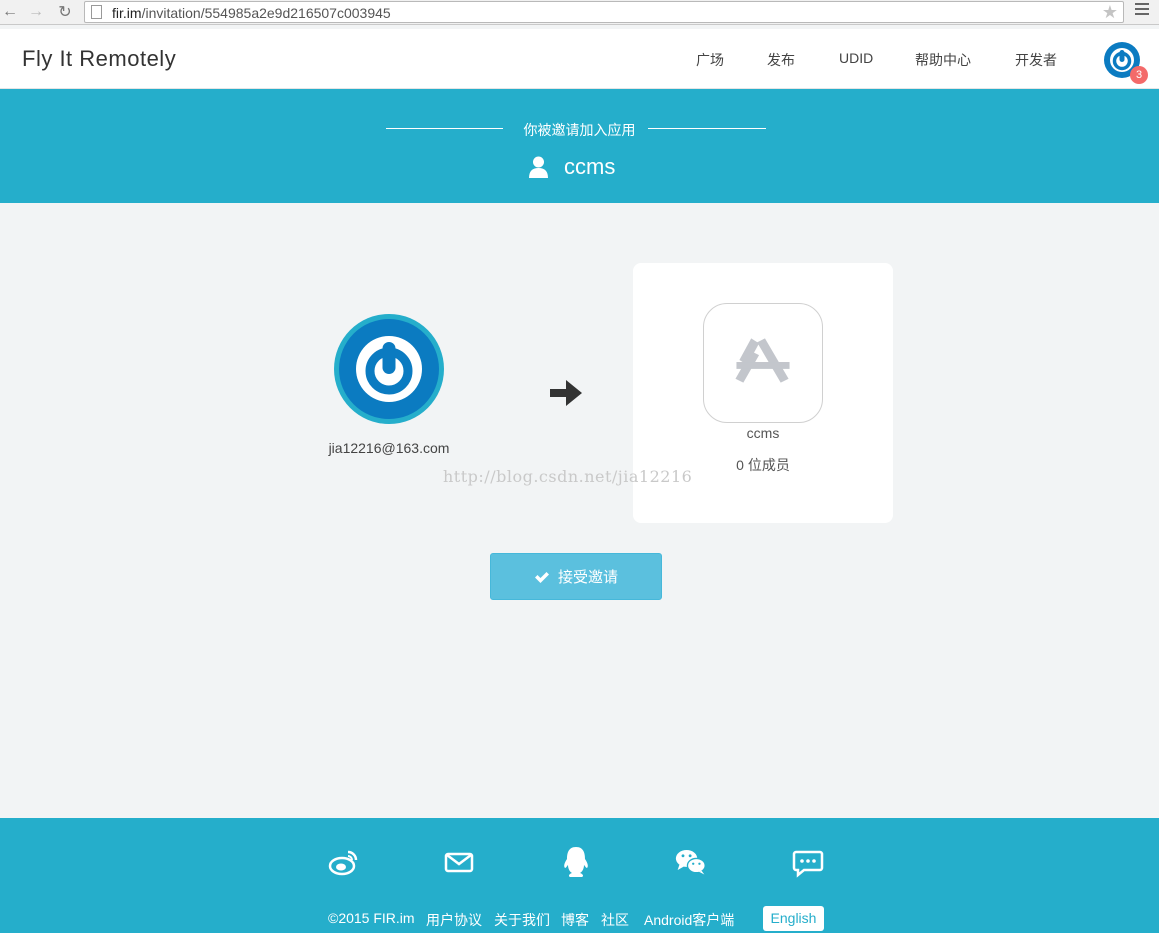 This screenshot has width=1159, height=933. Describe the element at coordinates (781, 60) in the screenshot. I see `nav-publish: 发布` at that location.